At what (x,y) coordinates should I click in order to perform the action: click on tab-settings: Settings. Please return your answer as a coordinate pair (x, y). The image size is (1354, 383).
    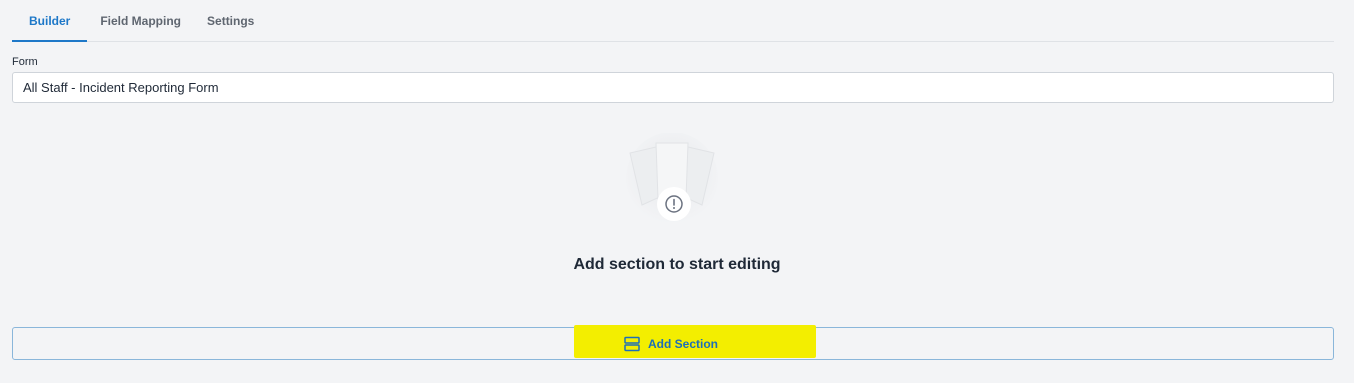
    Looking at the image, I should click on (230, 20).